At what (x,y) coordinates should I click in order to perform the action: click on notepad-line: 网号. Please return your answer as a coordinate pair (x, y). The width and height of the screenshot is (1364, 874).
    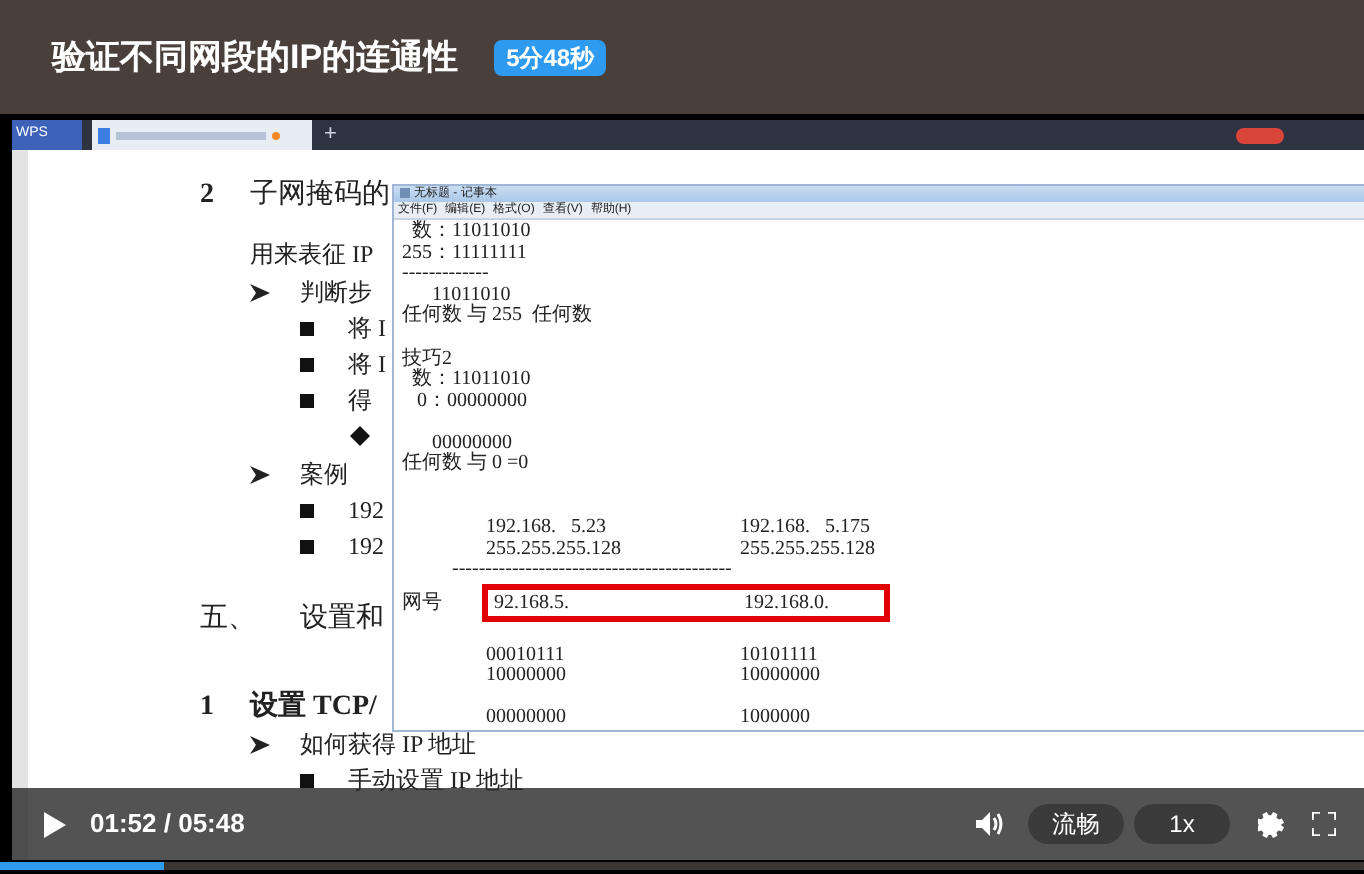
    Looking at the image, I should click on (423, 604).